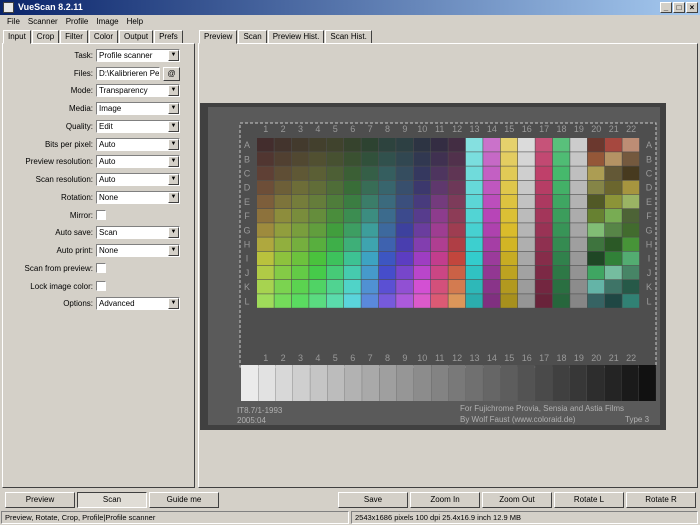 The width and height of the screenshot is (700, 525). I want to click on maximize-icon: □, so click(679, 7).